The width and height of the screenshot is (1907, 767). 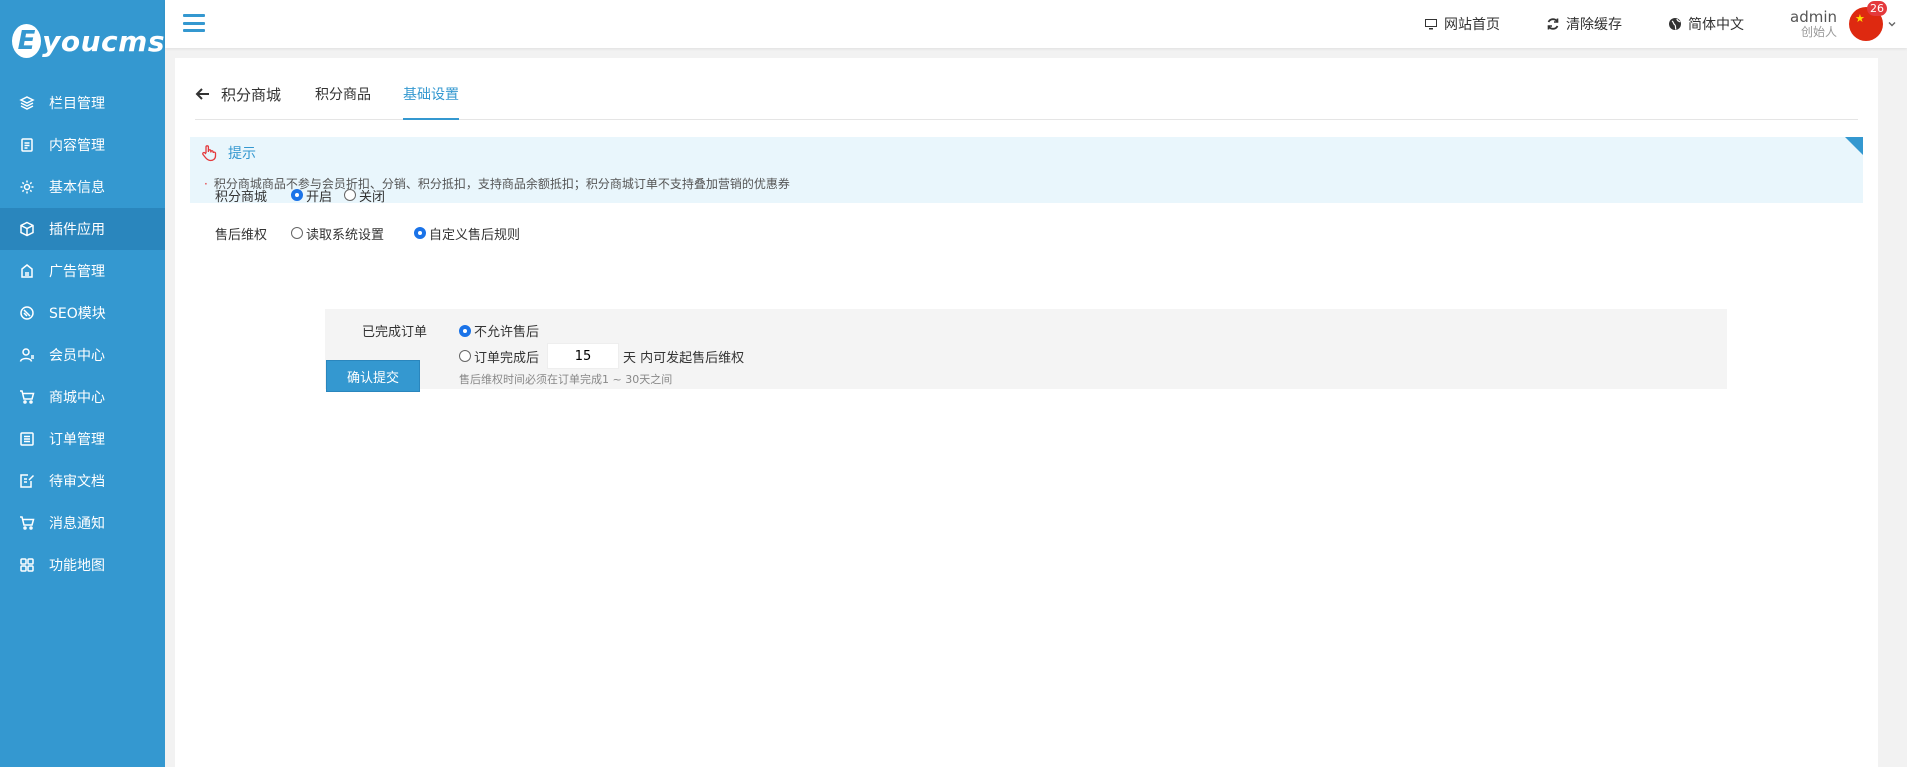 What do you see at coordinates (507, 332) in the screenshot?
I see `radio-label: 不允许售后` at bounding box center [507, 332].